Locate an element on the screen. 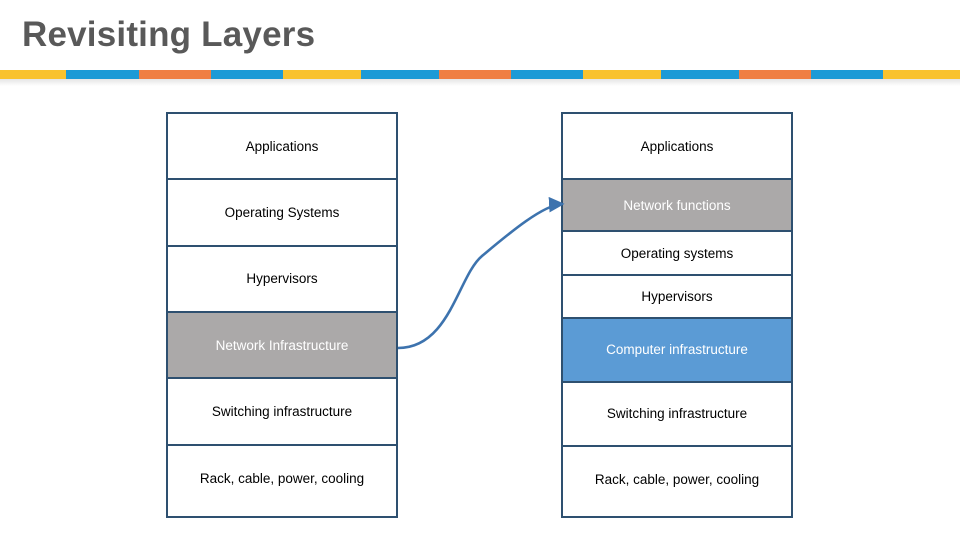 The image size is (960, 540). layer-box: Network Infrastructure is located at coordinates (282, 346).